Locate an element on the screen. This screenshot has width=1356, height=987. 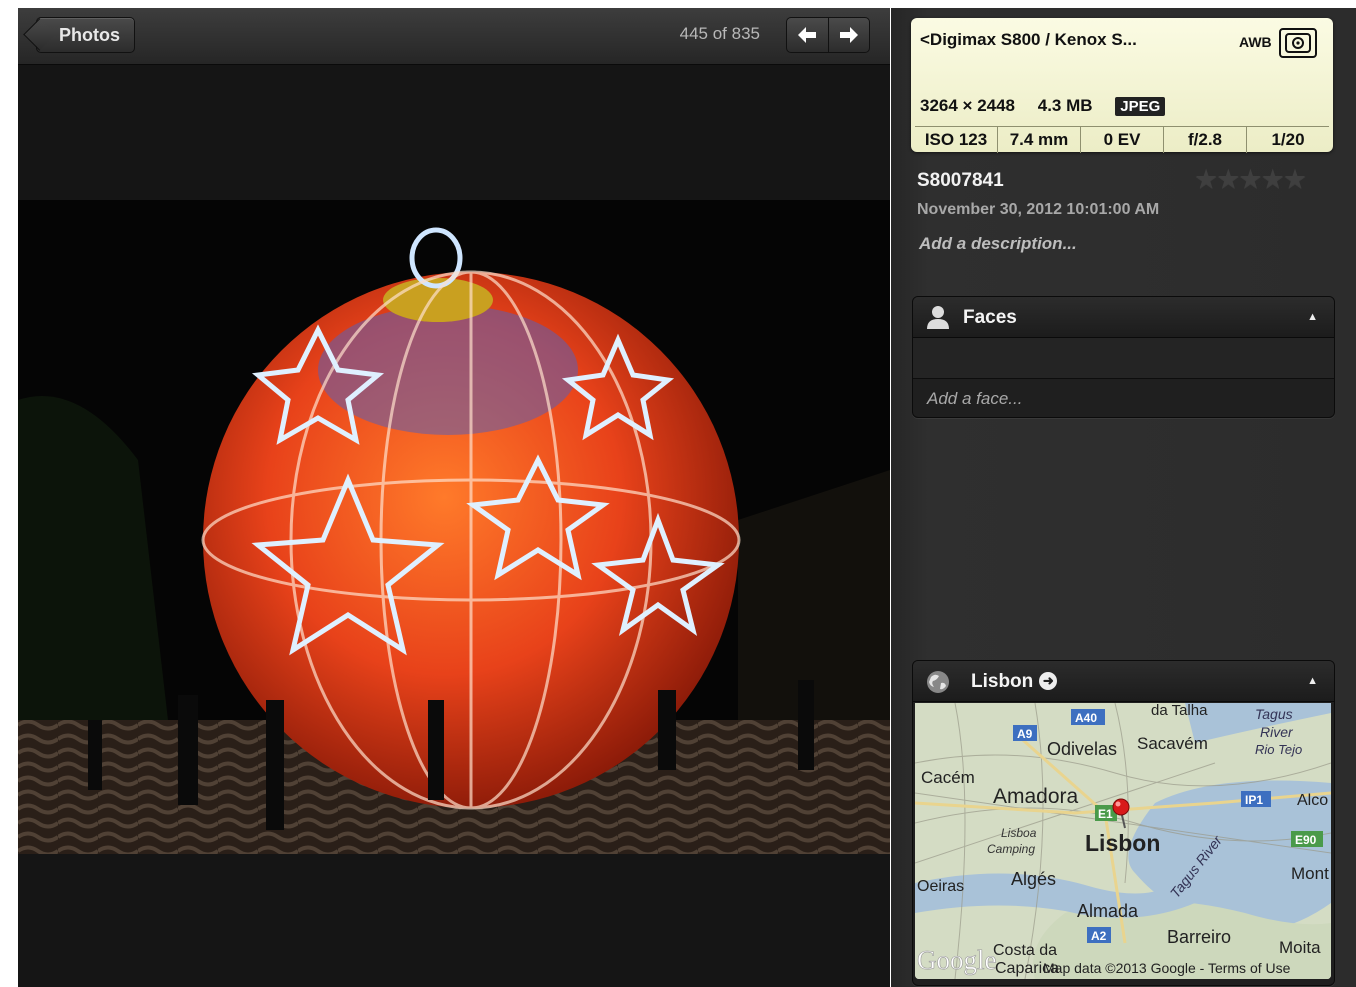
shutter-speed-value: 1/20 is located at coordinates (1287, 140).